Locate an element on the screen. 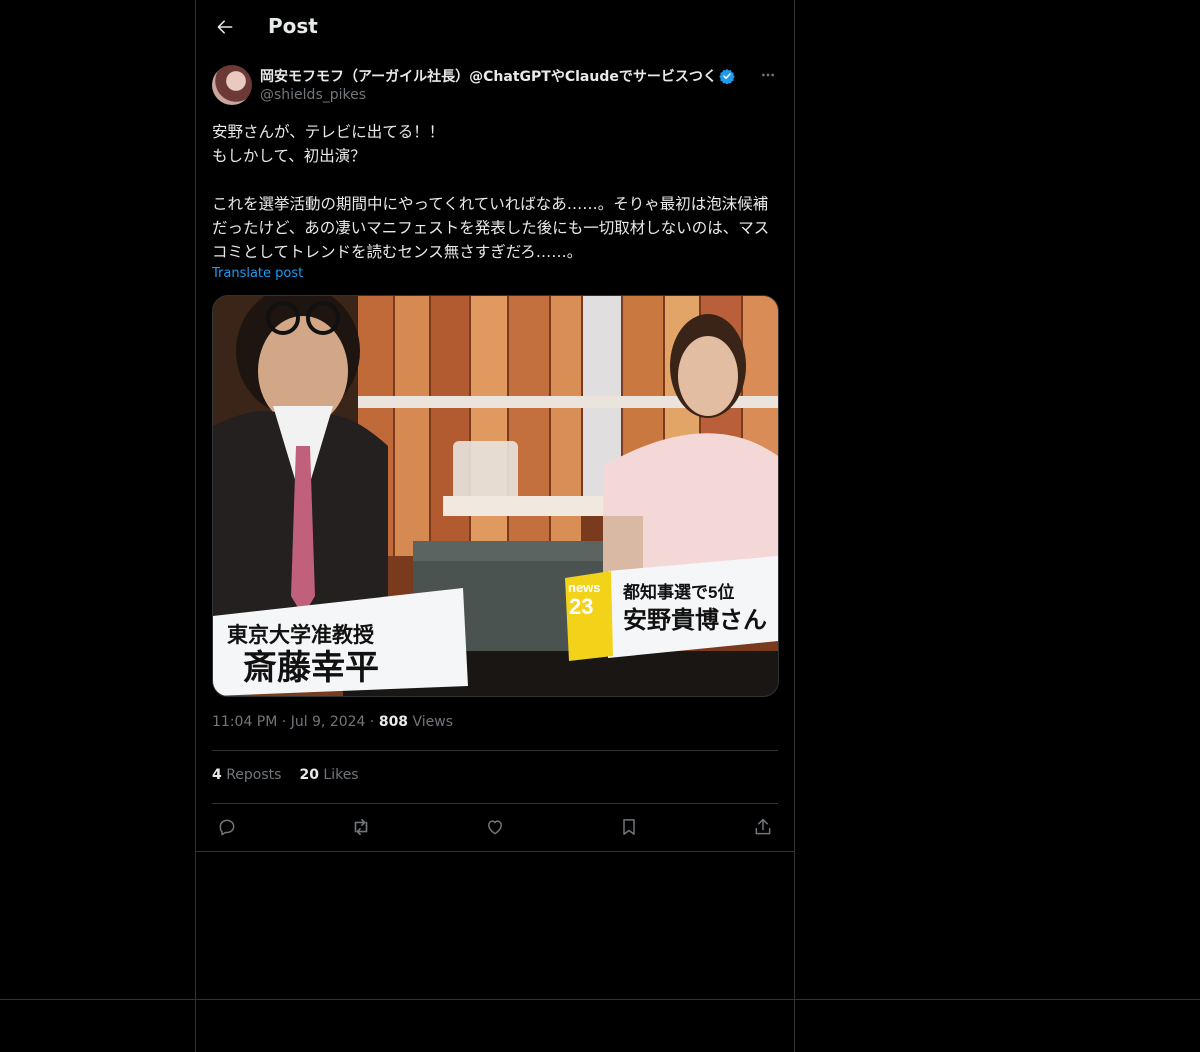 The image size is (1200, 1052). arrow-left-icon is located at coordinates (225, 27).